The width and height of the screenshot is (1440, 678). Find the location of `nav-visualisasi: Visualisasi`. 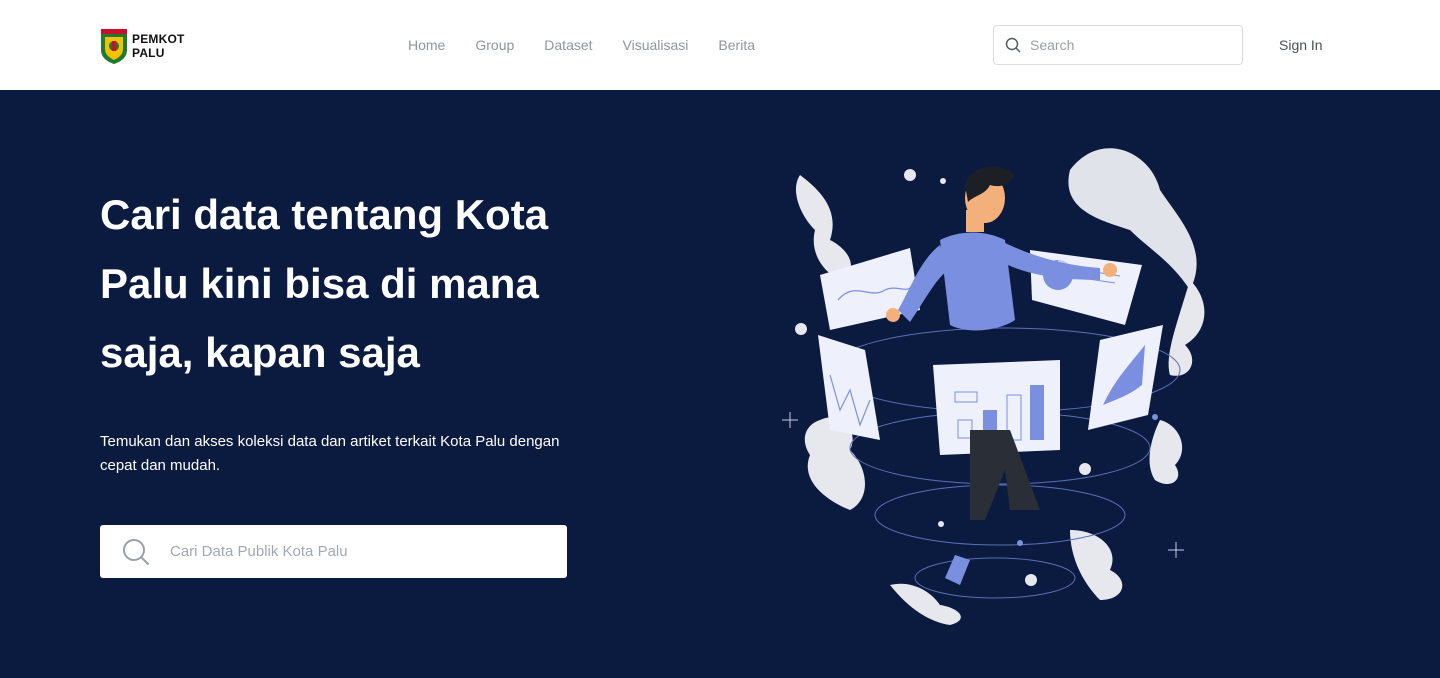

nav-visualisasi: Visualisasi is located at coordinates (656, 45).